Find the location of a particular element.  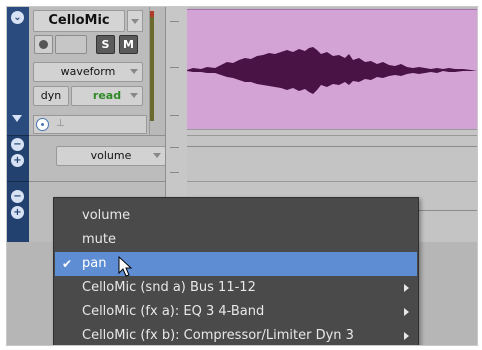

collapse-track-icon: ⌄ is located at coordinates (17, 17).